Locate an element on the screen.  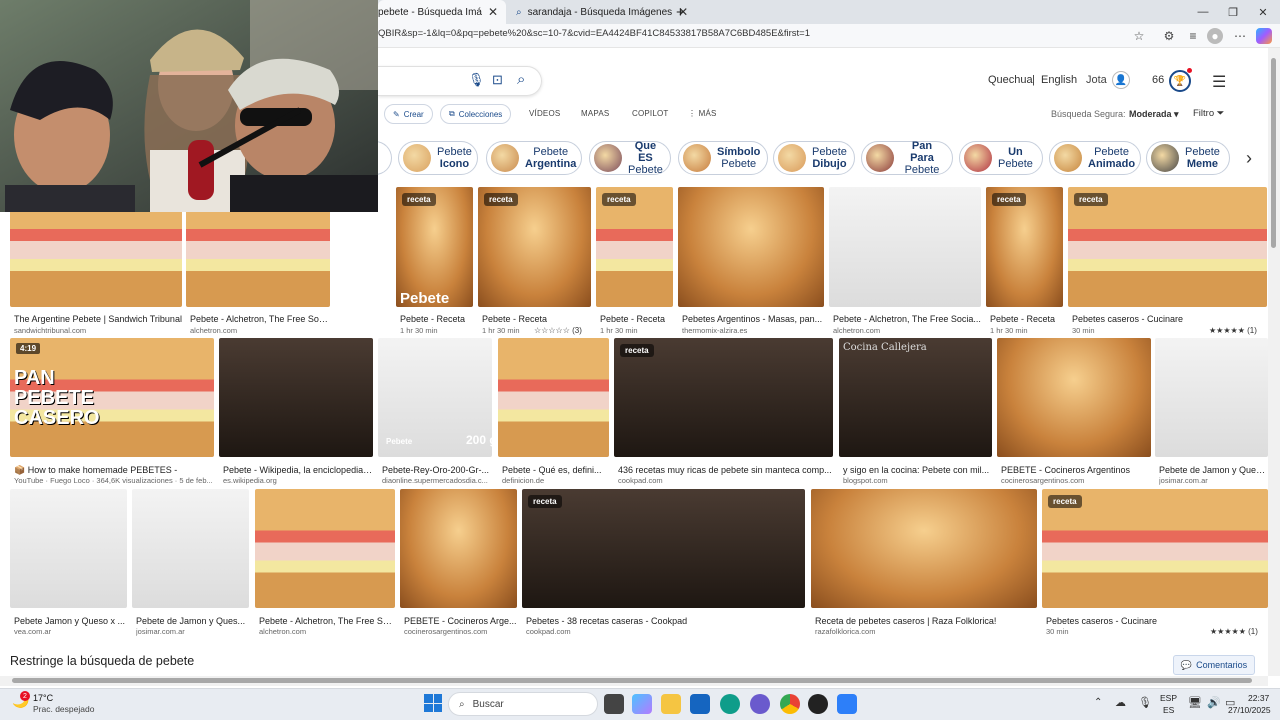
new-tab-button: + is located at coordinates (680, 12).